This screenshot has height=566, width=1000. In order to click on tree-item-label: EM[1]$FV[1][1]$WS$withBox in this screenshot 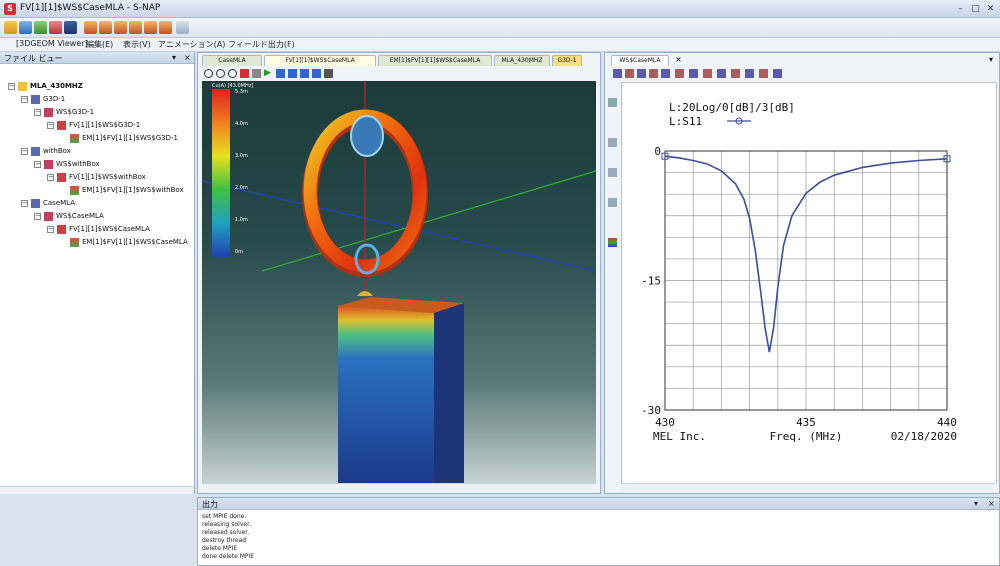, I will do `click(133, 190)`.